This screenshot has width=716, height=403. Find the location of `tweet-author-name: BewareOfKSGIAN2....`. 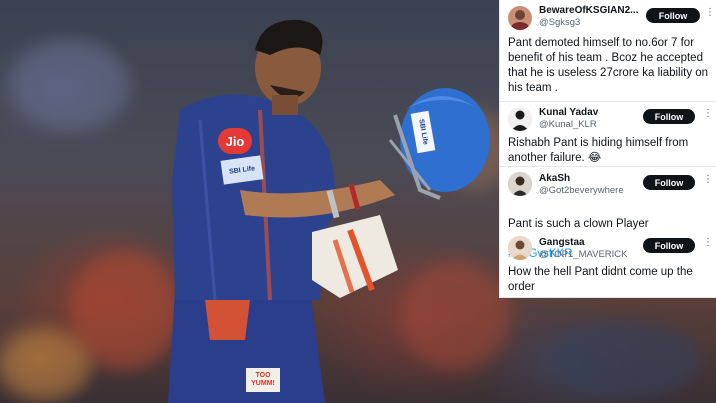

tweet-author-name: BewareOfKSGIAN2.... is located at coordinates (589, 10).